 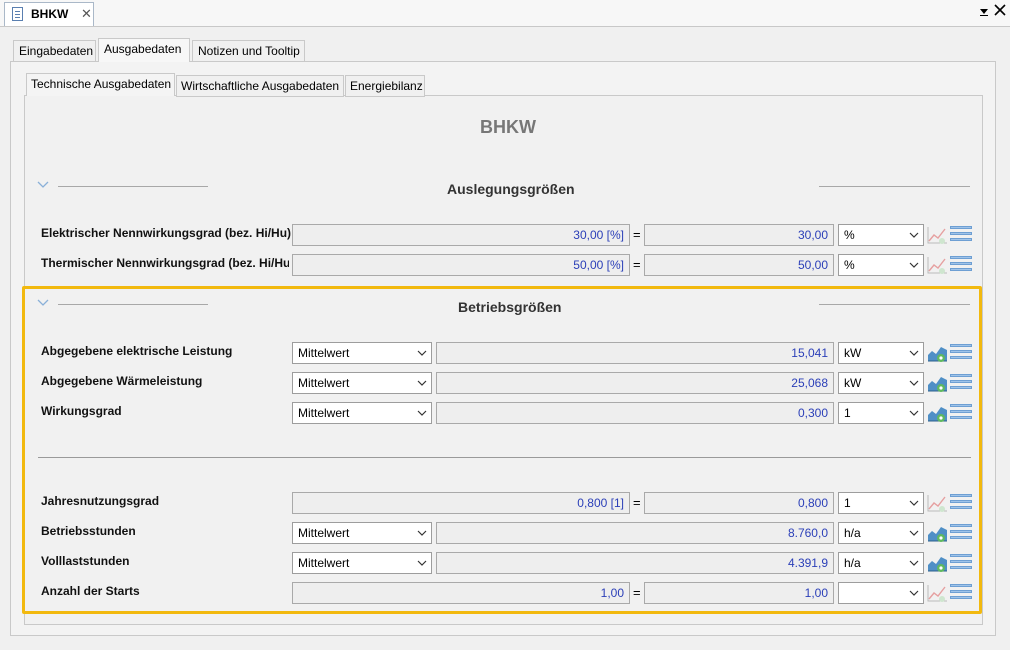 What do you see at coordinates (248, 51) in the screenshot?
I see `tab-notizen-tooltip: Notizen und Tooltip` at bounding box center [248, 51].